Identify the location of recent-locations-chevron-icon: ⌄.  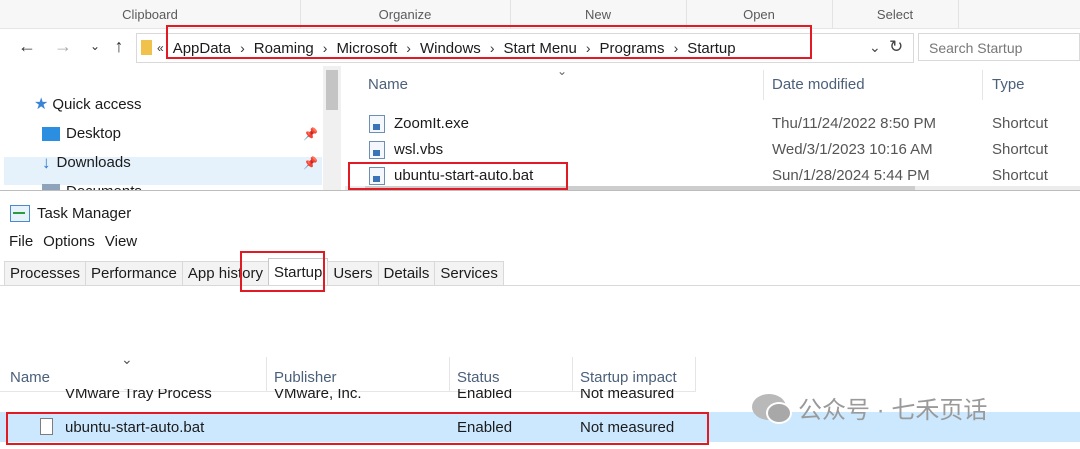
(95, 46).